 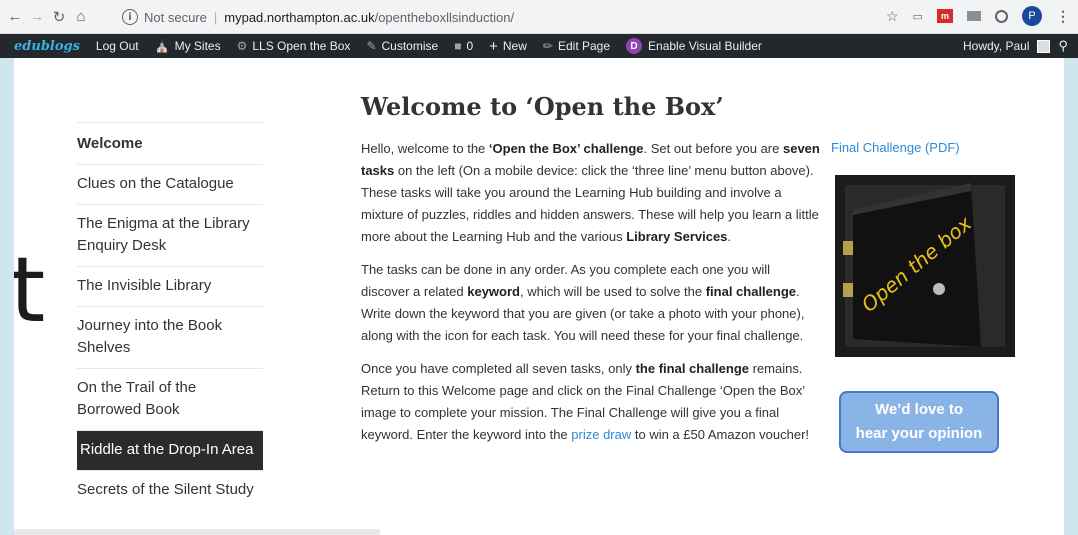 I want to click on text: Hello, welcome to the, so click(x=425, y=148).